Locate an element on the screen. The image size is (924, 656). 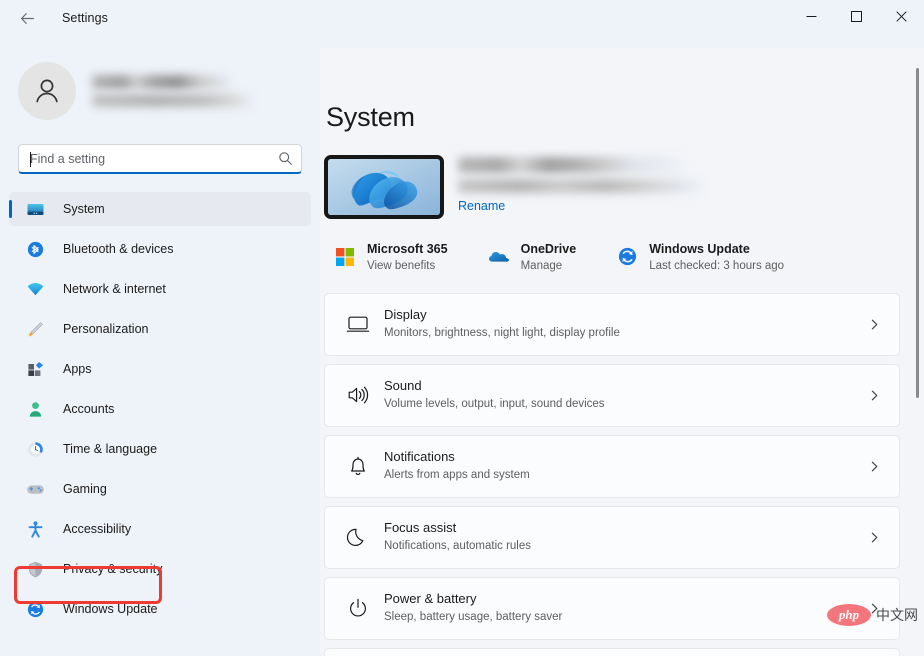
card-title: Notifications is located at coordinates (419, 457).